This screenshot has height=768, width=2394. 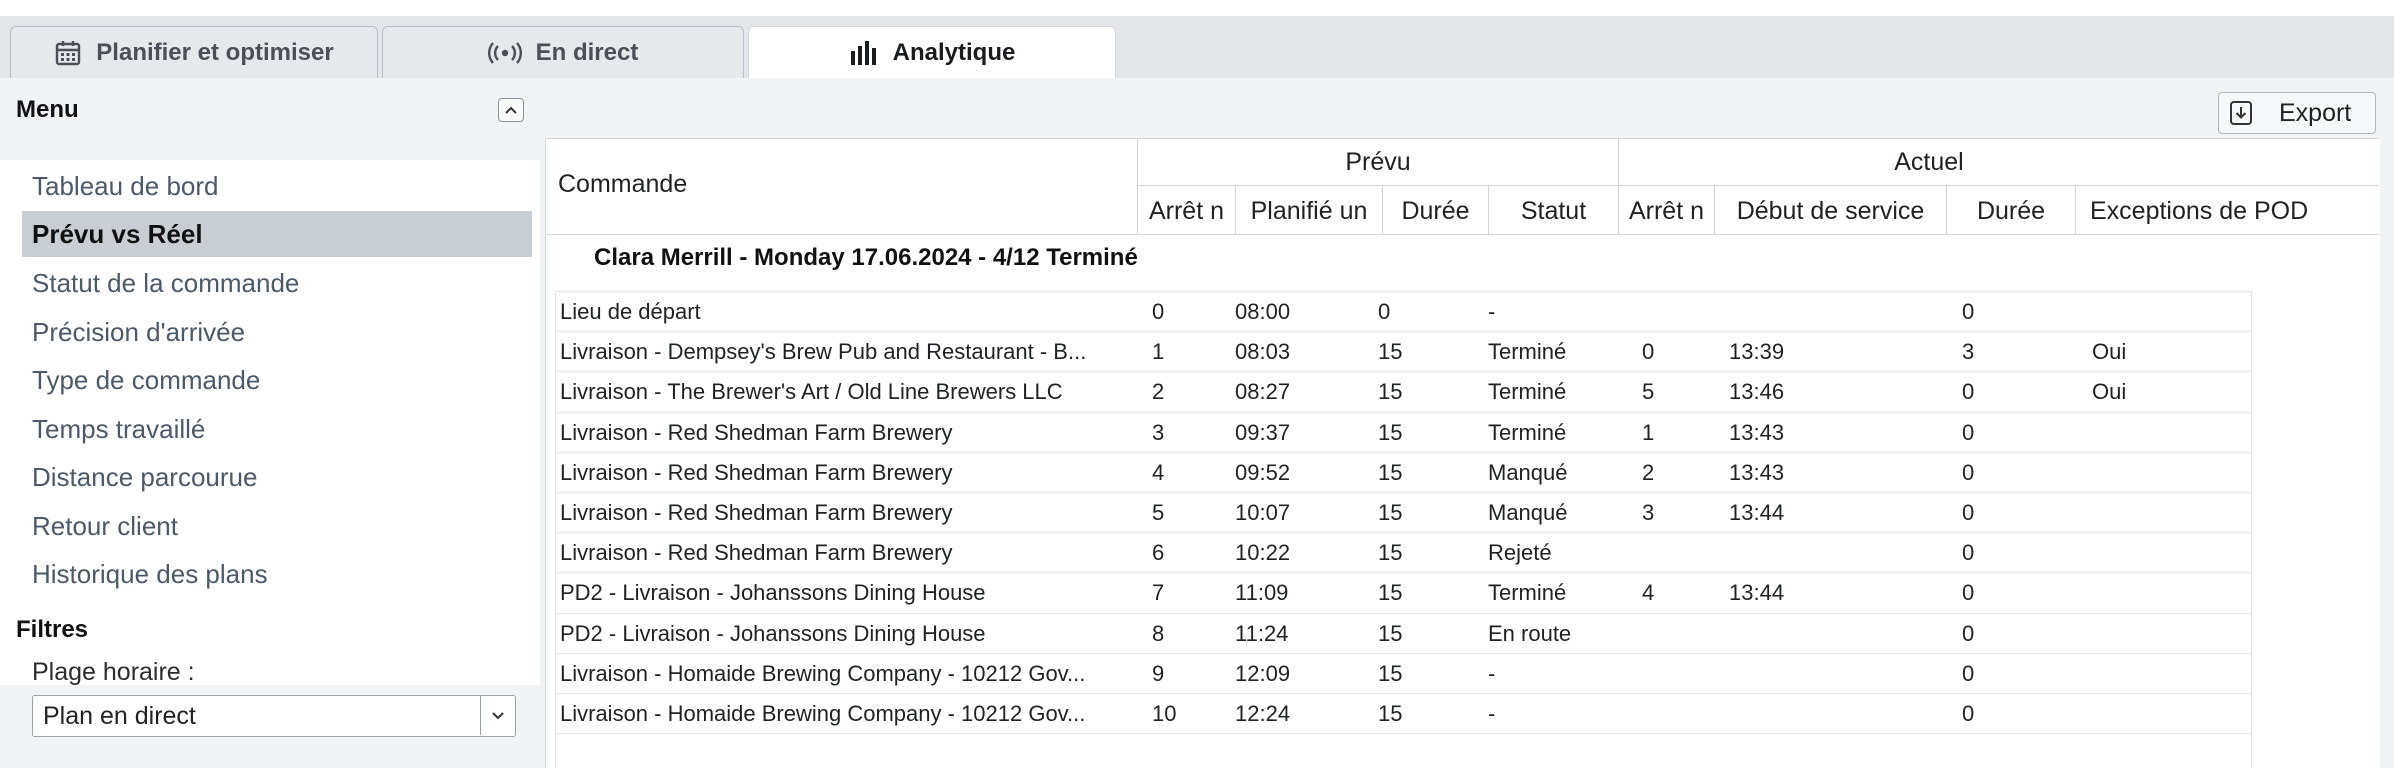 What do you see at coordinates (277, 477) in the screenshot?
I see `menu-item-distance-parcourue: Distance parcourue` at bounding box center [277, 477].